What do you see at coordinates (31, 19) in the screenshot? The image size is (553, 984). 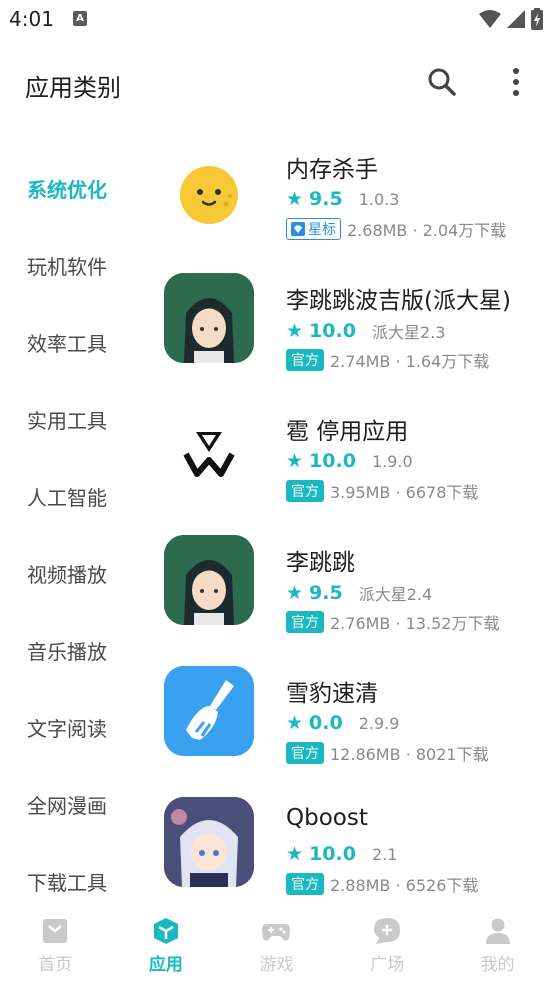 I see `status-time: 4:01` at bounding box center [31, 19].